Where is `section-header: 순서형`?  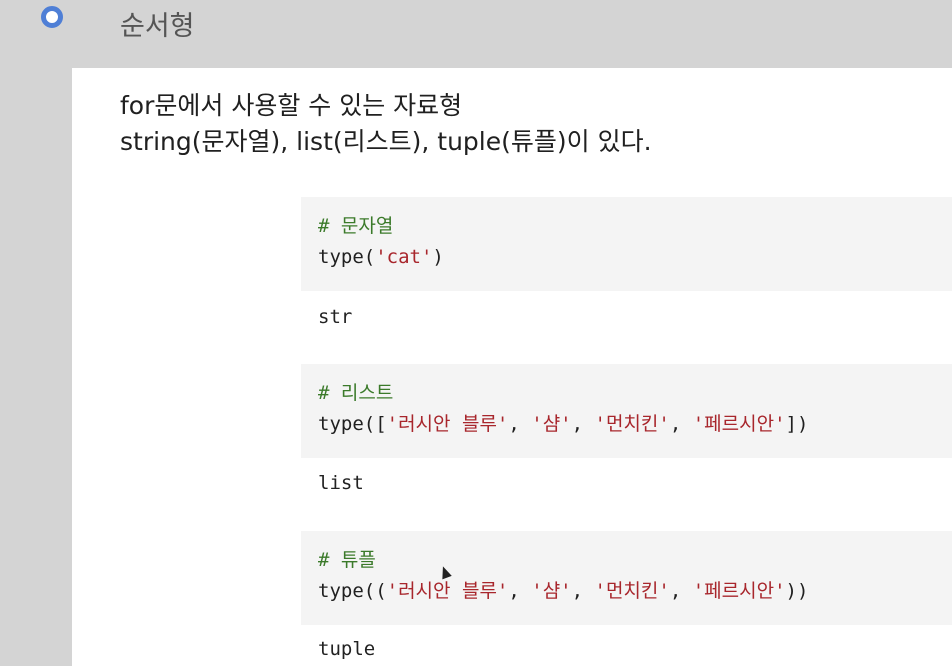 section-header: 순서형 is located at coordinates (476, 34).